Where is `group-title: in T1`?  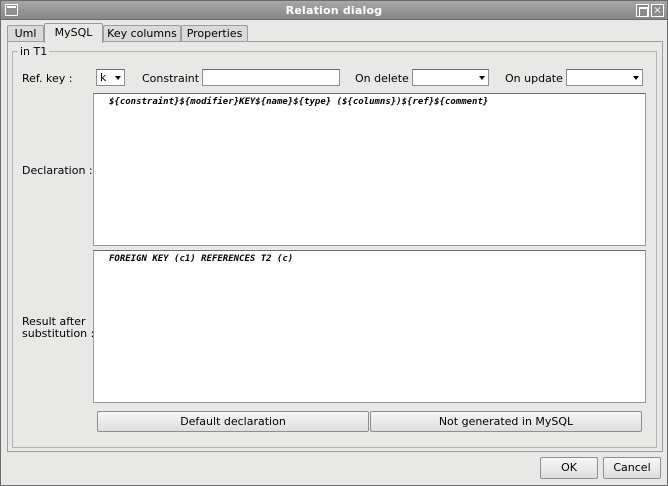 group-title: in T1 is located at coordinates (34, 51).